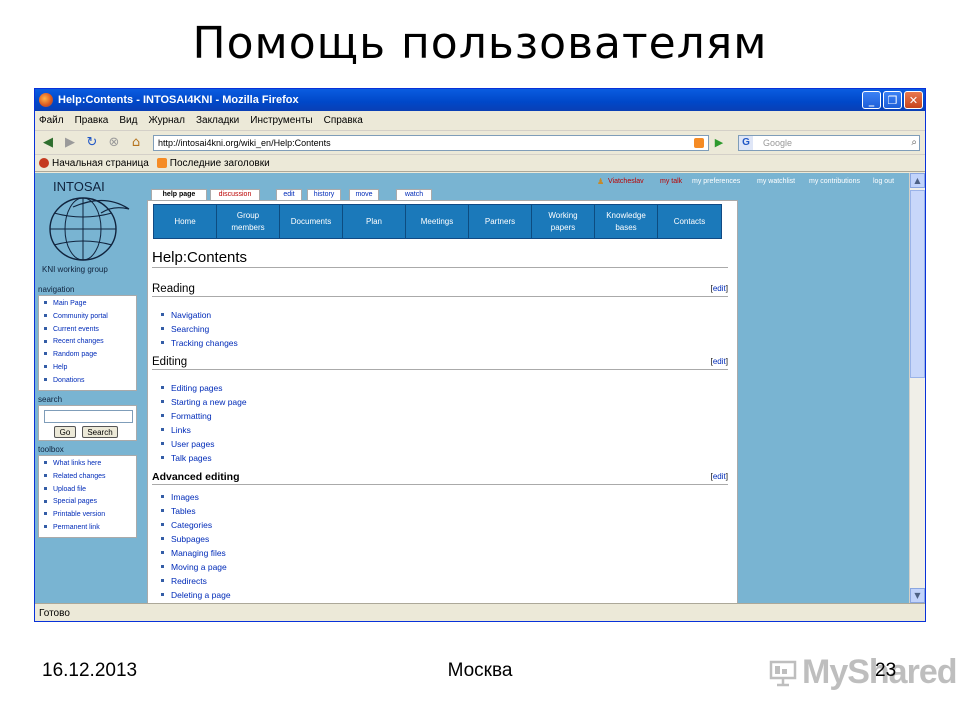 This screenshot has height=720, width=960. What do you see at coordinates (48, 143) in the screenshot?
I see `back-arrow-icon: ◀` at bounding box center [48, 143].